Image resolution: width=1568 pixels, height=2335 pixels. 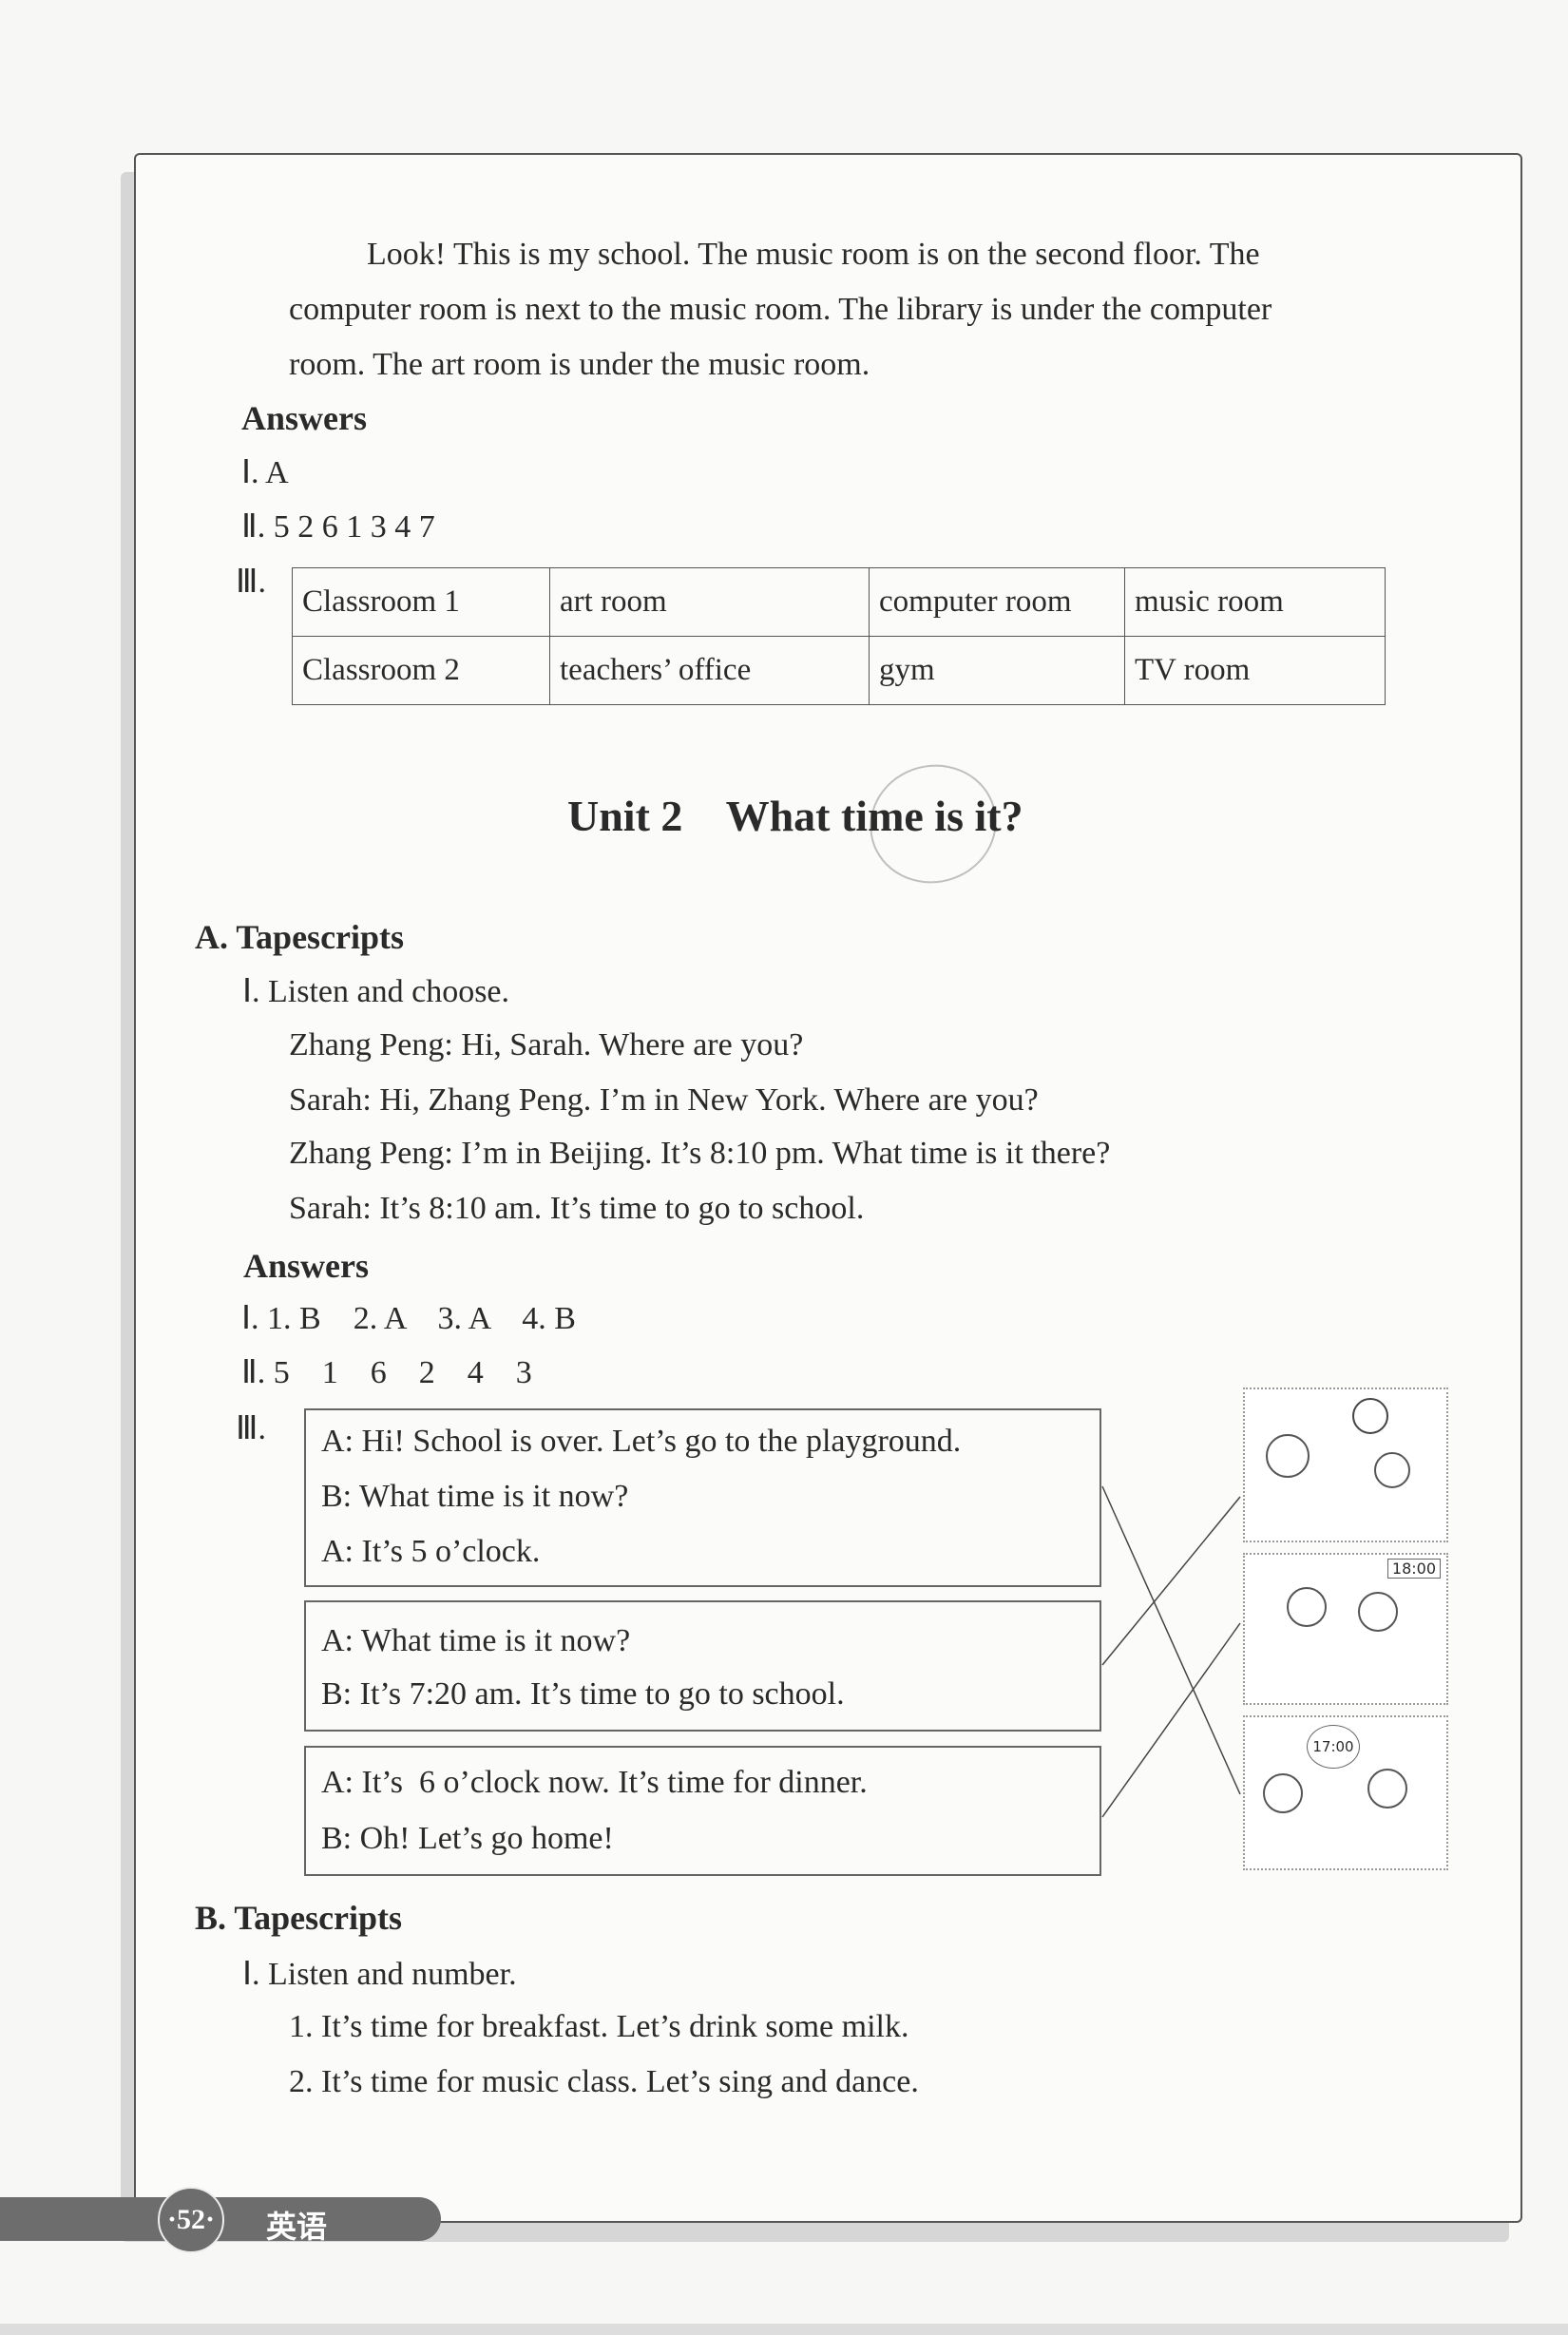 What do you see at coordinates (784, 2329) in the screenshot?
I see `page-edge` at bounding box center [784, 2329].